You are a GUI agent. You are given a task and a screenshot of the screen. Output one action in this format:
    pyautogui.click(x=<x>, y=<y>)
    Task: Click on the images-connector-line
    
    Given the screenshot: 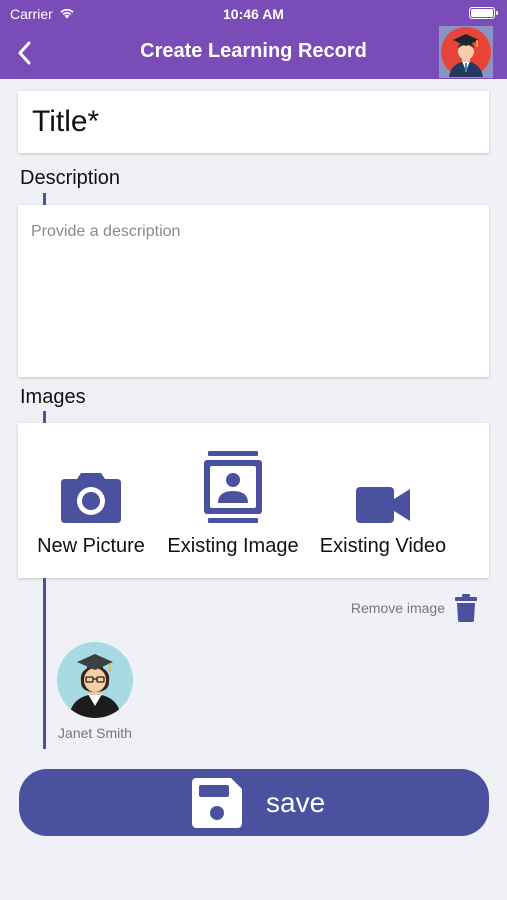 What is the action you would take?
    pyautogui.click(x=44, y=417)
    